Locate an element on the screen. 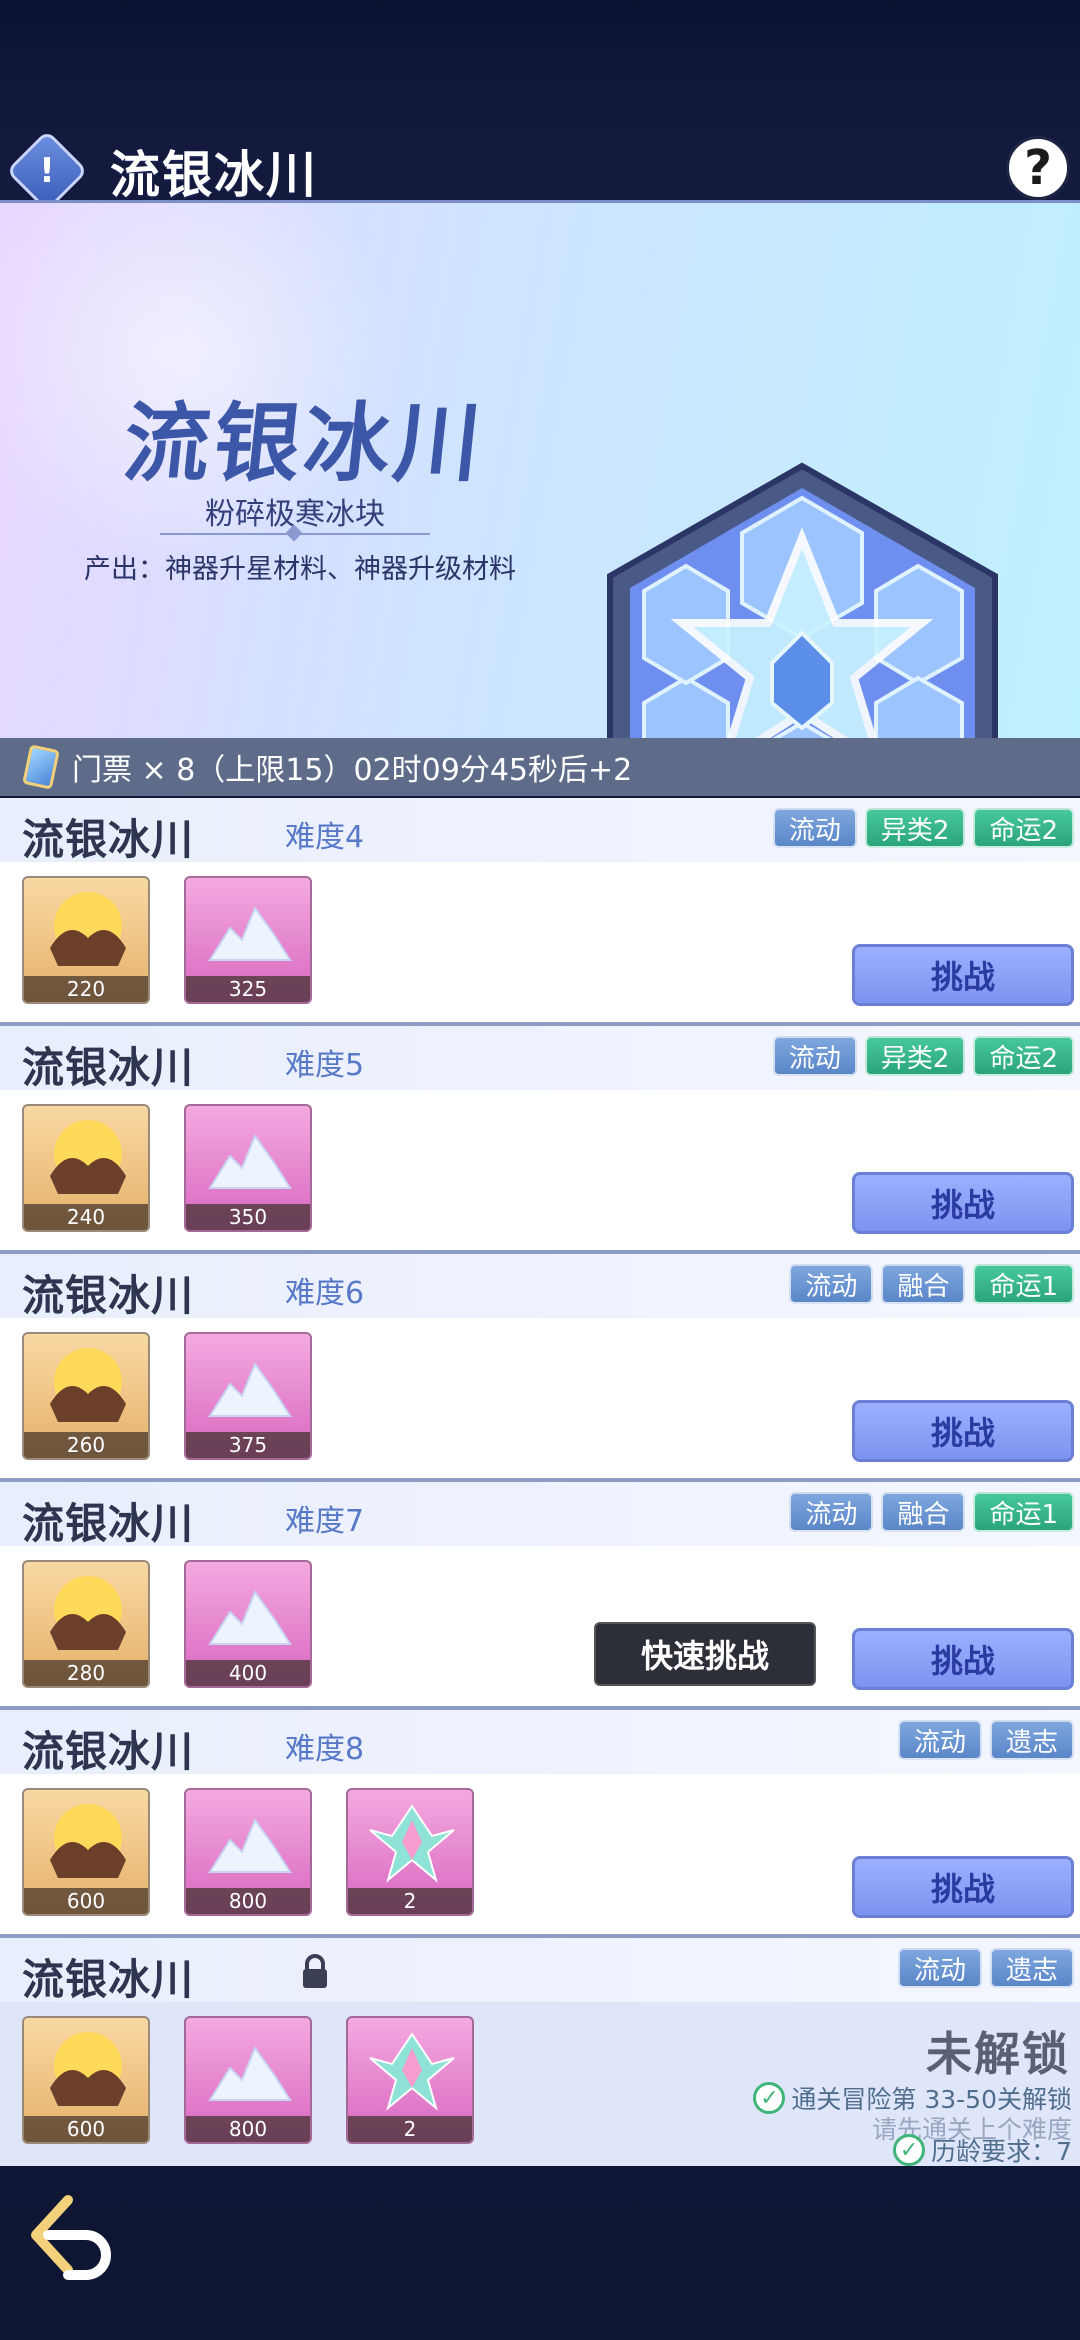 The width and height of the screenshot is (1080, 2340). ticket-icon is located at coordinates (41, 767).